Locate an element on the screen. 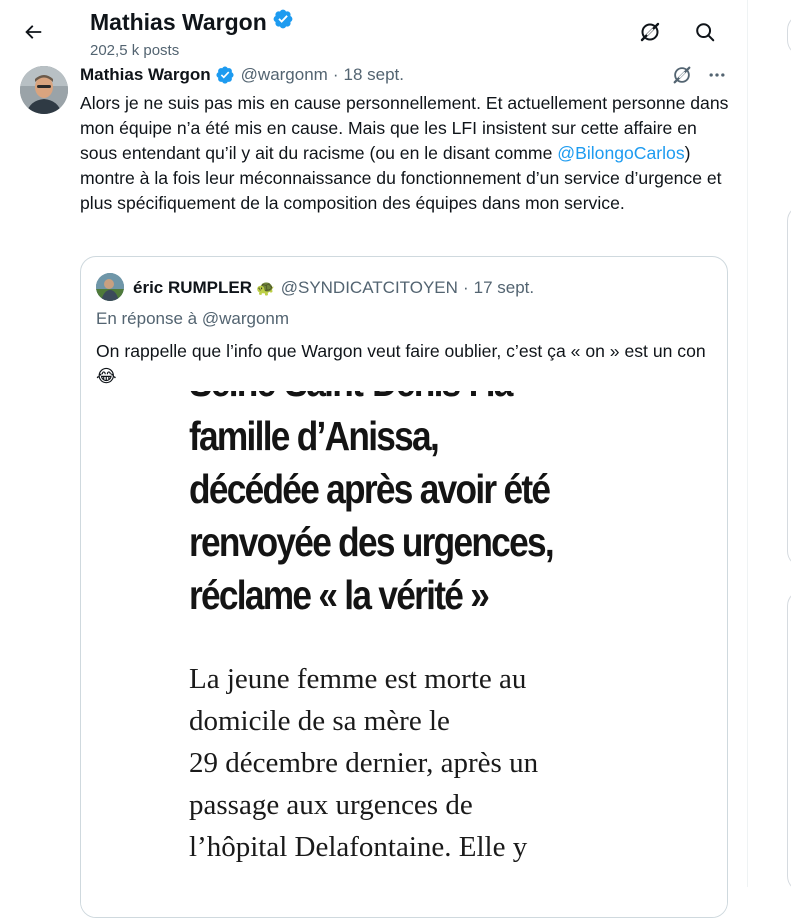 The height and width of the screenshot is (918, 791). article-line: passage aux urgences de is located at coordinates (331, 805).